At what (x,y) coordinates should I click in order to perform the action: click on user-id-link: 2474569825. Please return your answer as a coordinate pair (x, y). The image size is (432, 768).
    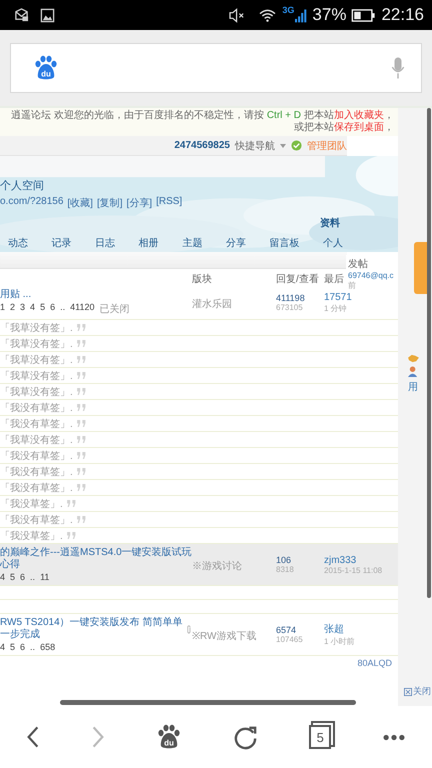
    Looking at the image, I should click on (202, 145).